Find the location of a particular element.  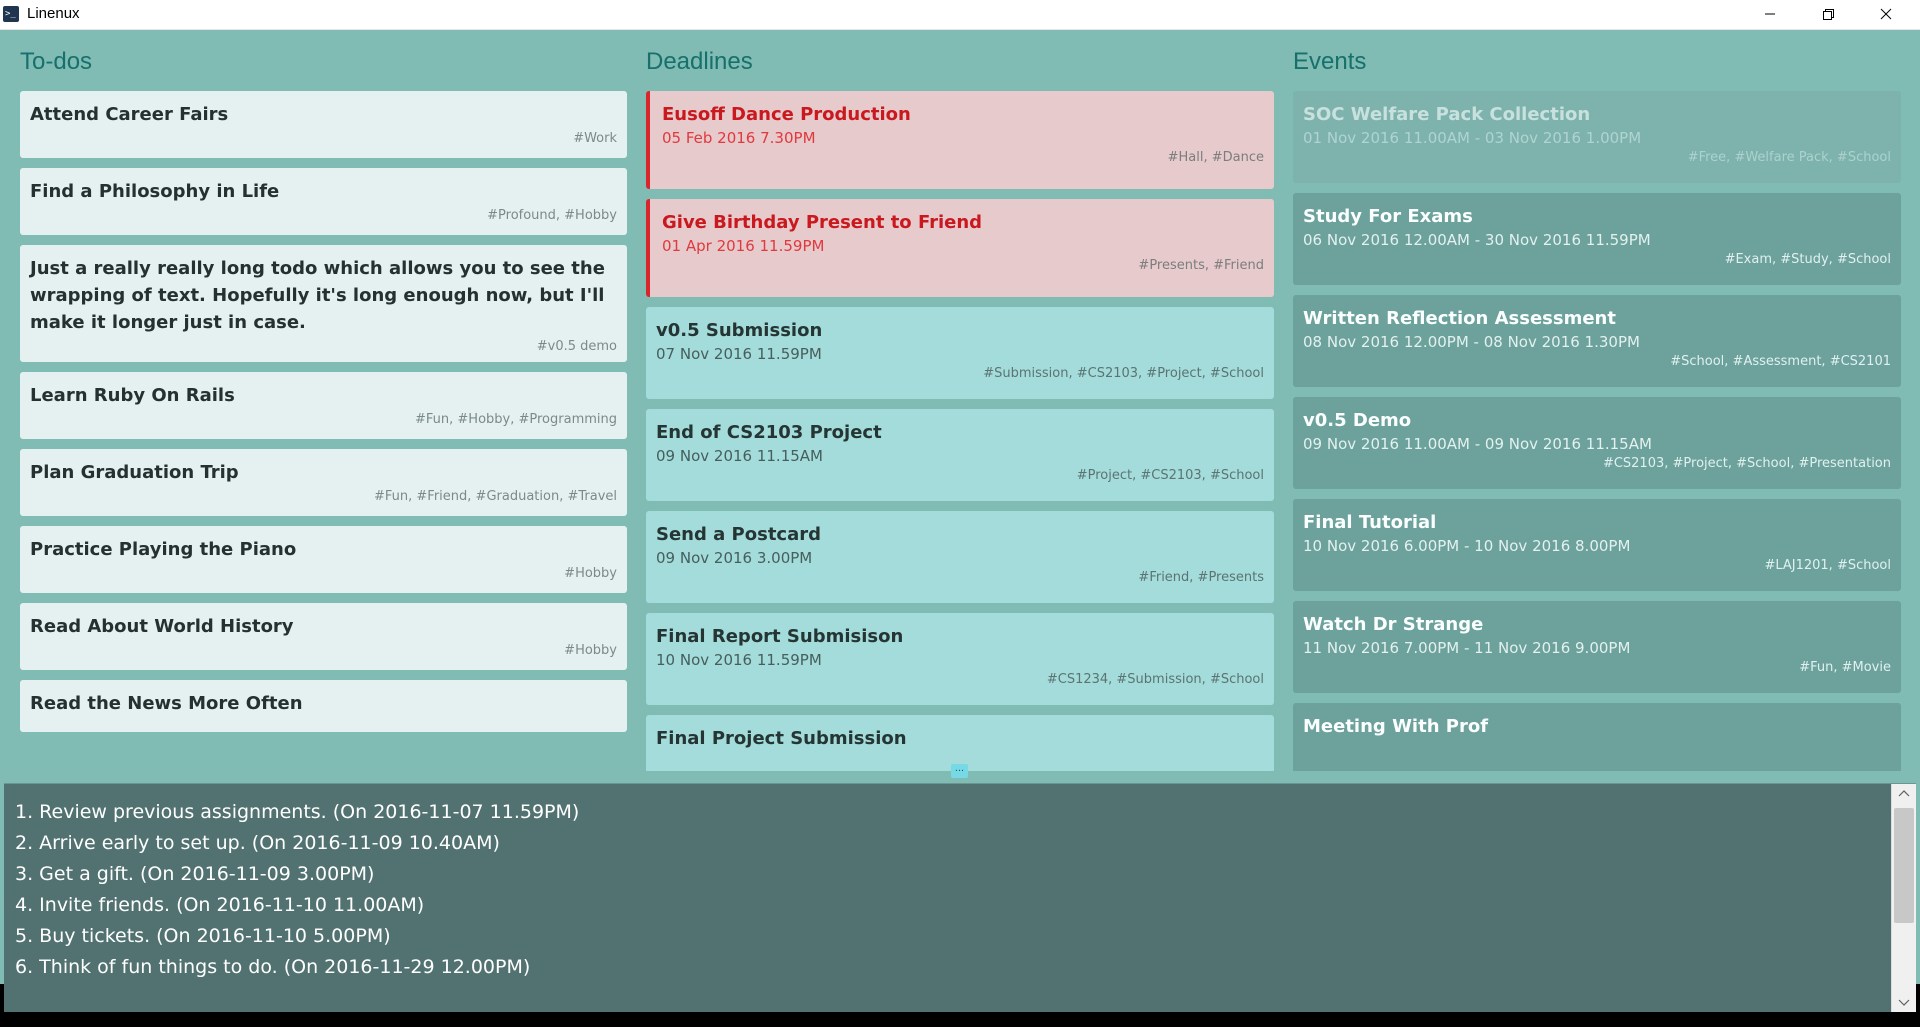

deadline-name: End of CS2103 Project is located at coordinates (769, 432).